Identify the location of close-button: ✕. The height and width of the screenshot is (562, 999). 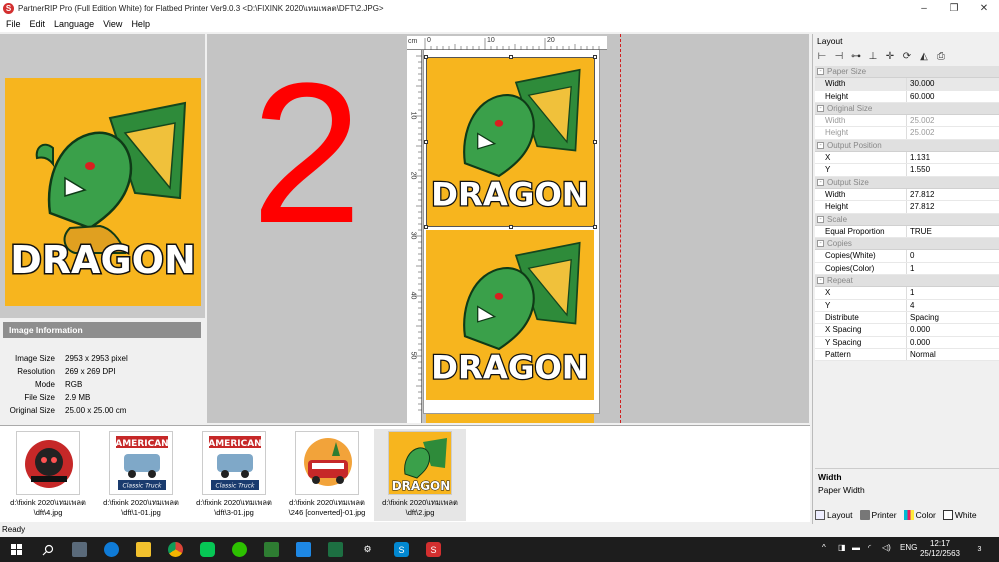
(984, 8).